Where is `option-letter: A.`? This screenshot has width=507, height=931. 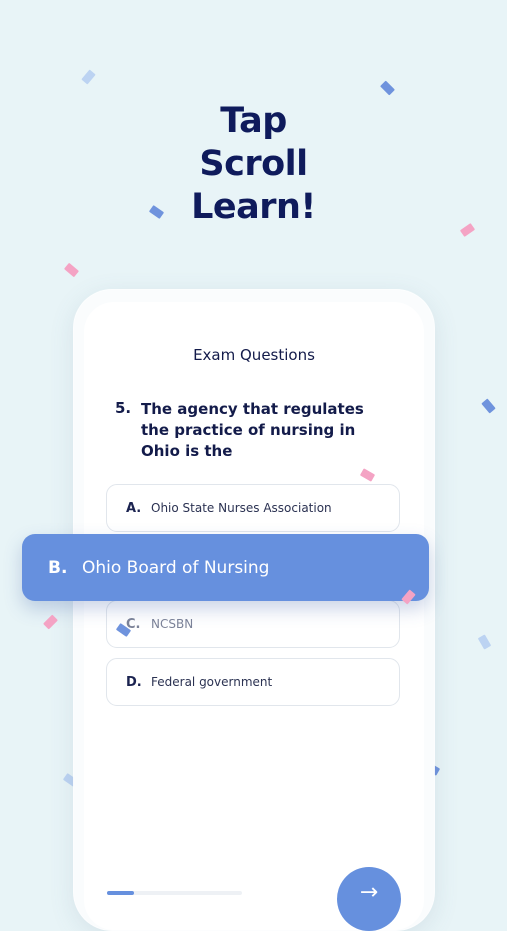 option-letter: A. is located at coordinates (134, 508).